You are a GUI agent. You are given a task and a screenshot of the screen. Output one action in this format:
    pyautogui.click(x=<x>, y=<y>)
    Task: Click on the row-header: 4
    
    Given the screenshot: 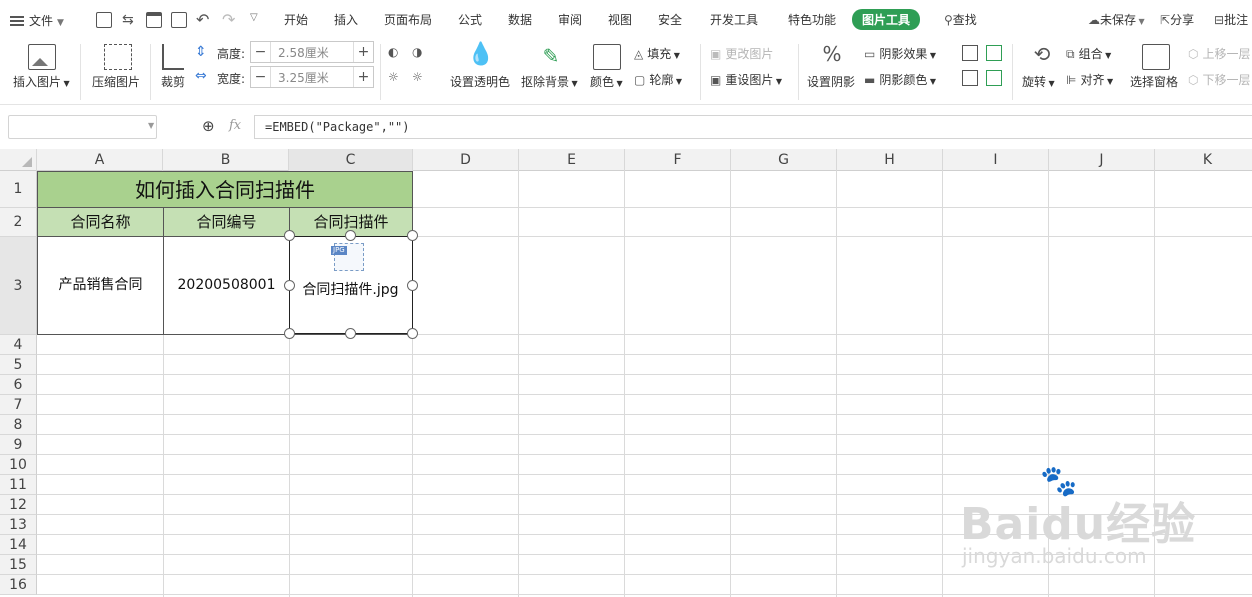 What is the action you would take?
    pyautogui.click(x=18, y=345)
    